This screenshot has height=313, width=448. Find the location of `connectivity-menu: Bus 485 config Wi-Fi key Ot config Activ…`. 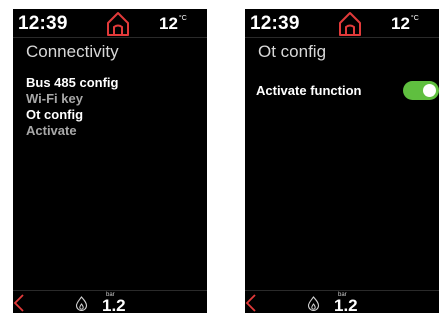

connectivity-menu: Bus 485 config Wi-Fi key Ot config Activ… is located at coordinates (72, 107).